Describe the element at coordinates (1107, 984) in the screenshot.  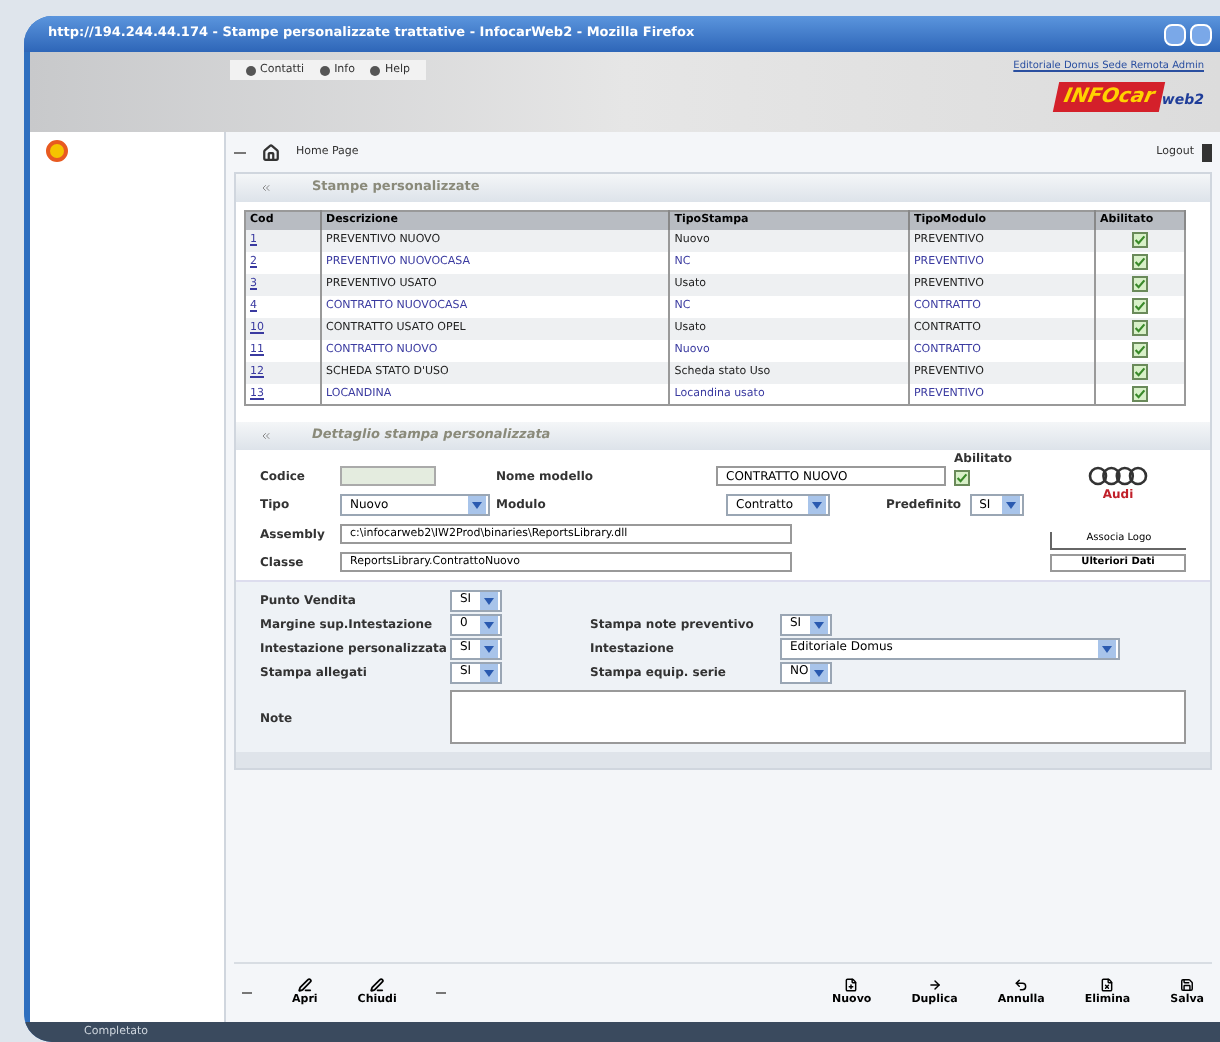
I see `file-delete-icon` at that location.